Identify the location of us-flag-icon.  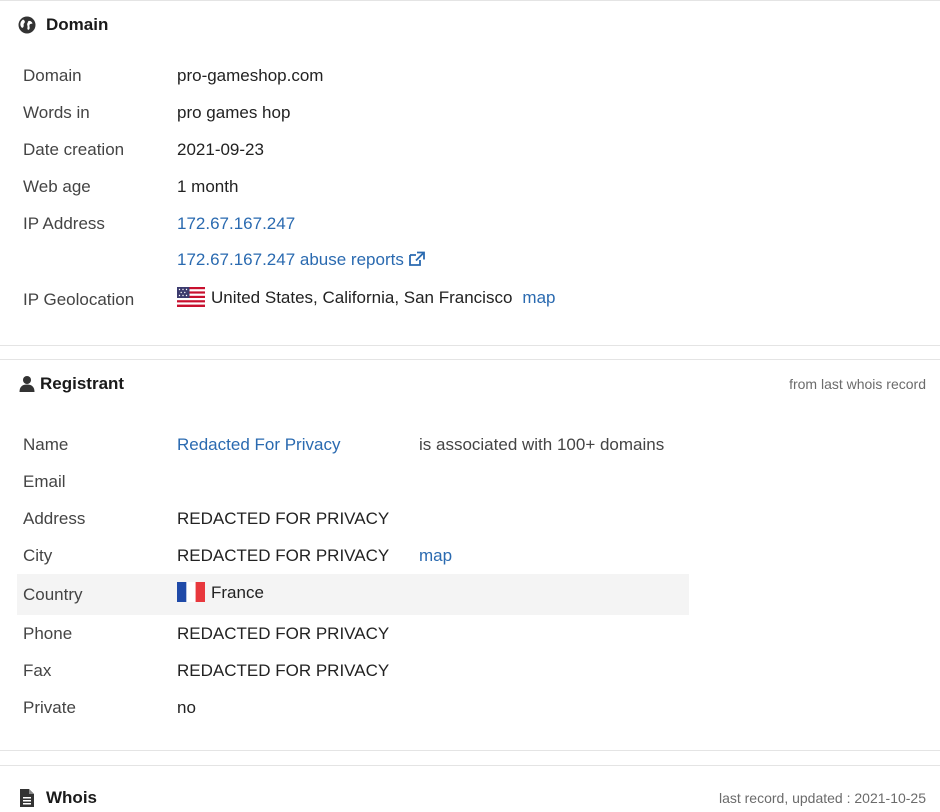
(191, 299).